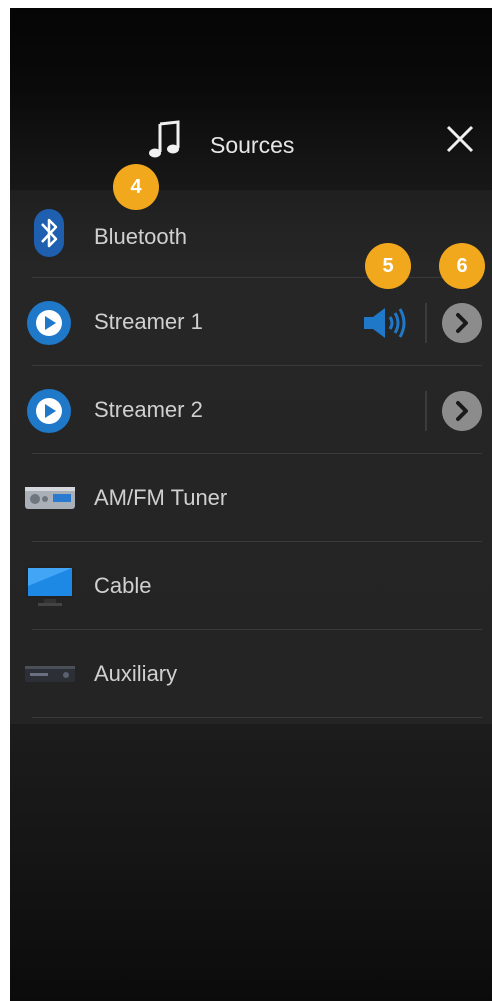  I want to click on source-label: Cable, so click(123, 585).